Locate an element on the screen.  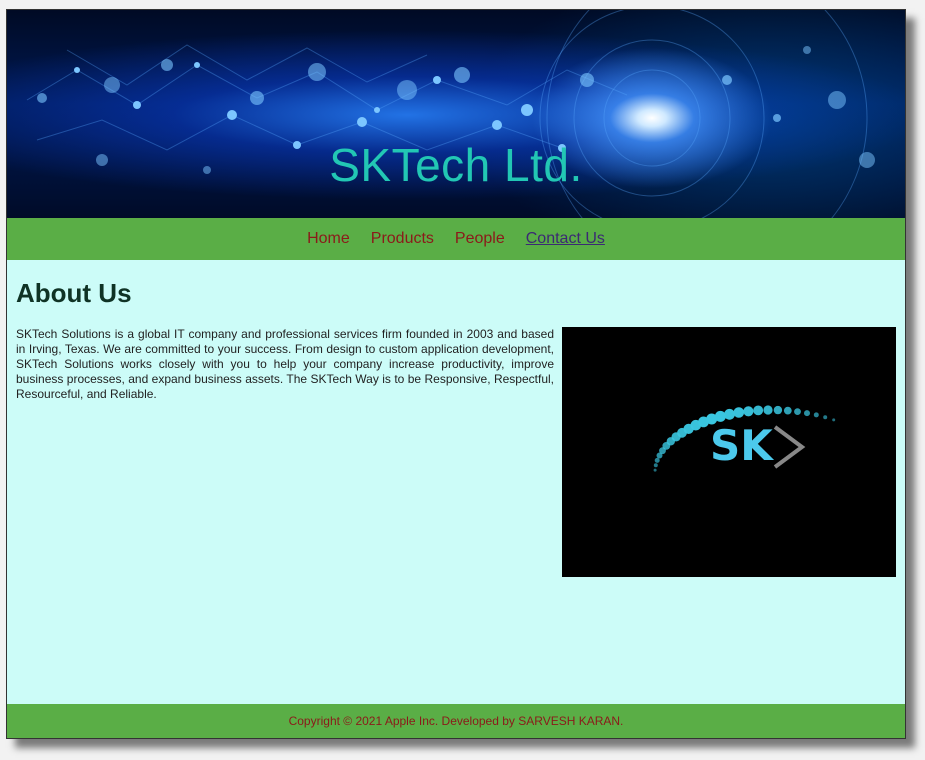
nav-people: People is located at coordinates (480, 239).